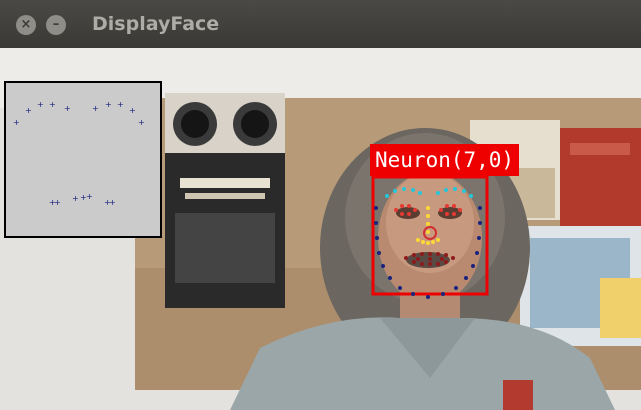 The image size is (641, 410). I want to click on window-title: DisplayFace, so click(156, 24).